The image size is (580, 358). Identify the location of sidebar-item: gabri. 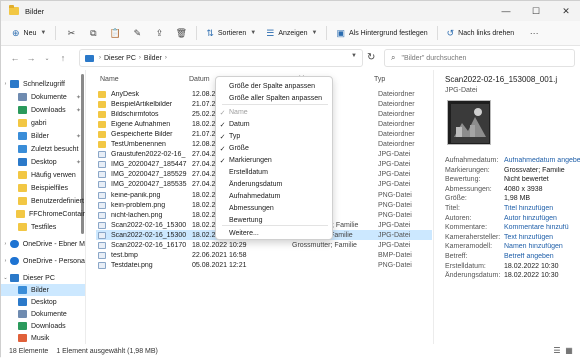
(43, 123).